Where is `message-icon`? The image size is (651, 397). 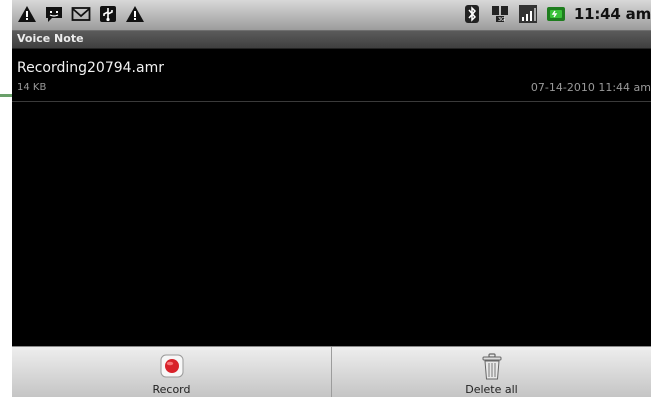 message-icon is located at coordinates (54, 14).